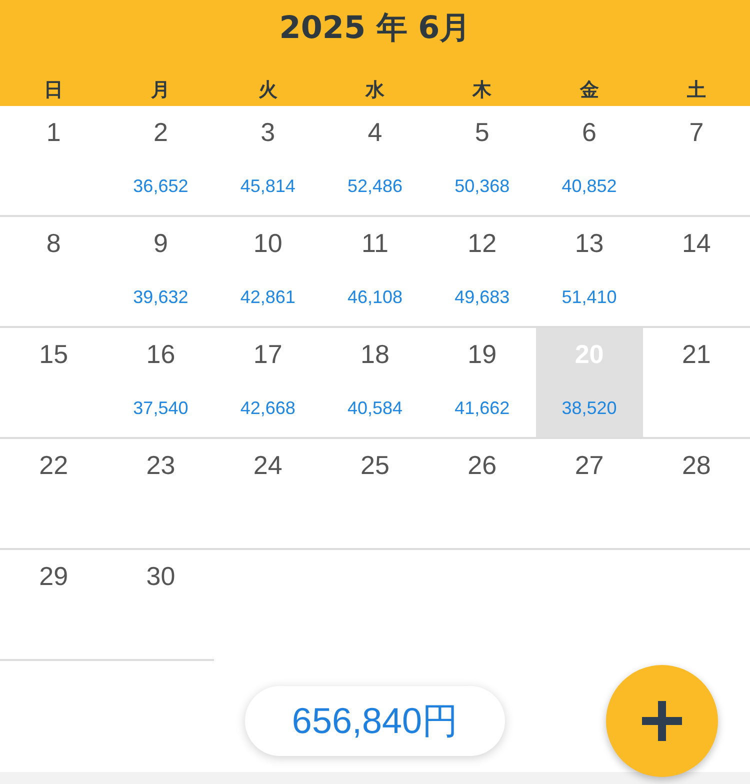 The image size is (750, 784). I want to click on day-amount: 42,668, so click(268, 408).